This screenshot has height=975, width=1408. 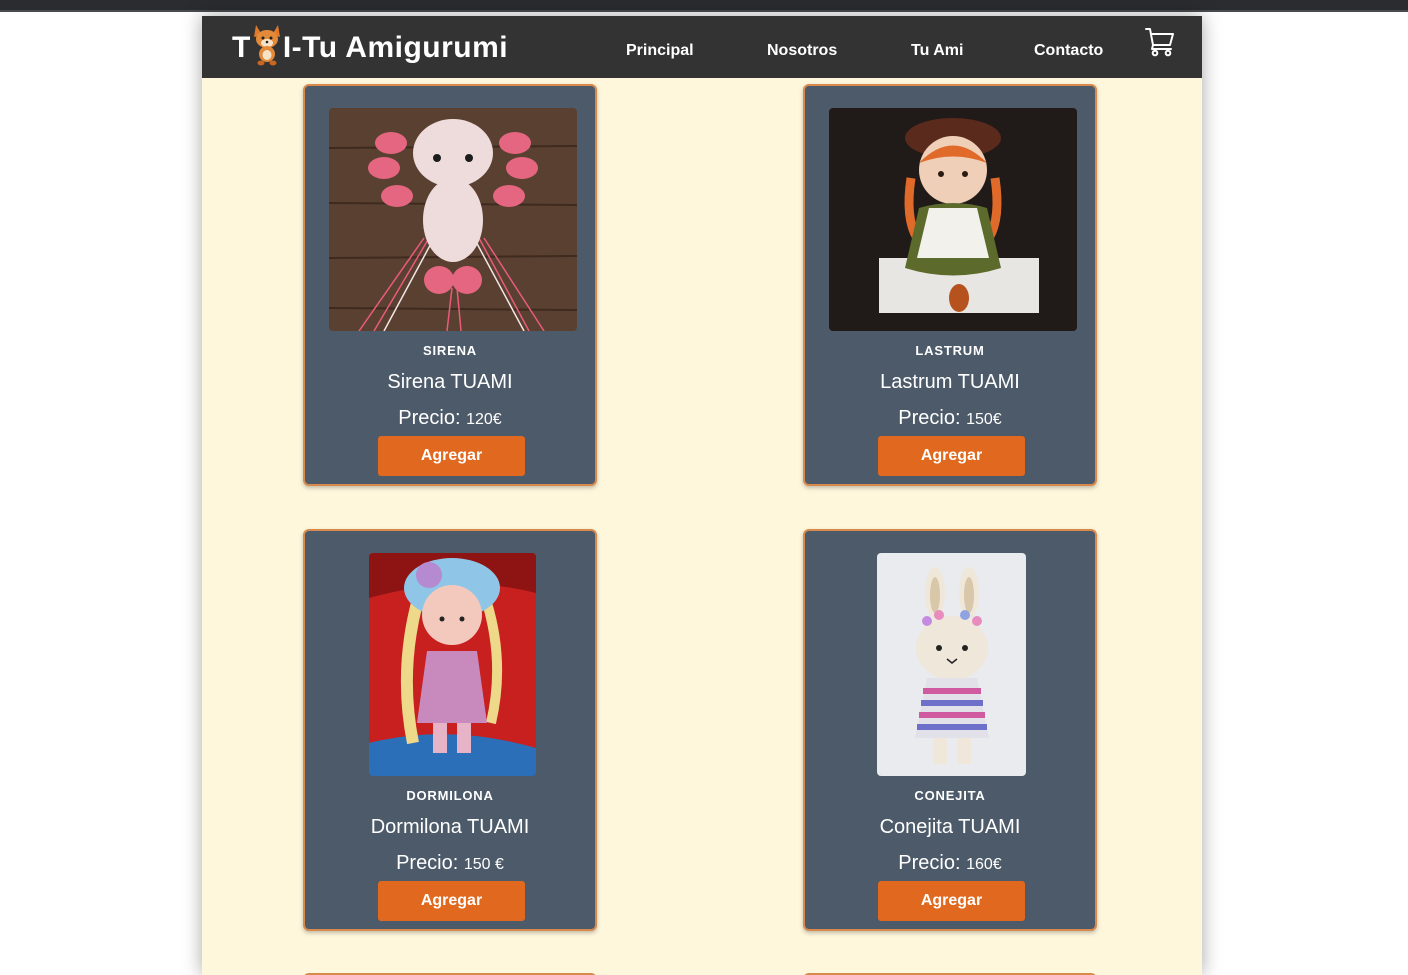 What do you see at coordinates (984, 864) in the screenshot?
I see `price-value: 160€` at bounding box center [984, 864].